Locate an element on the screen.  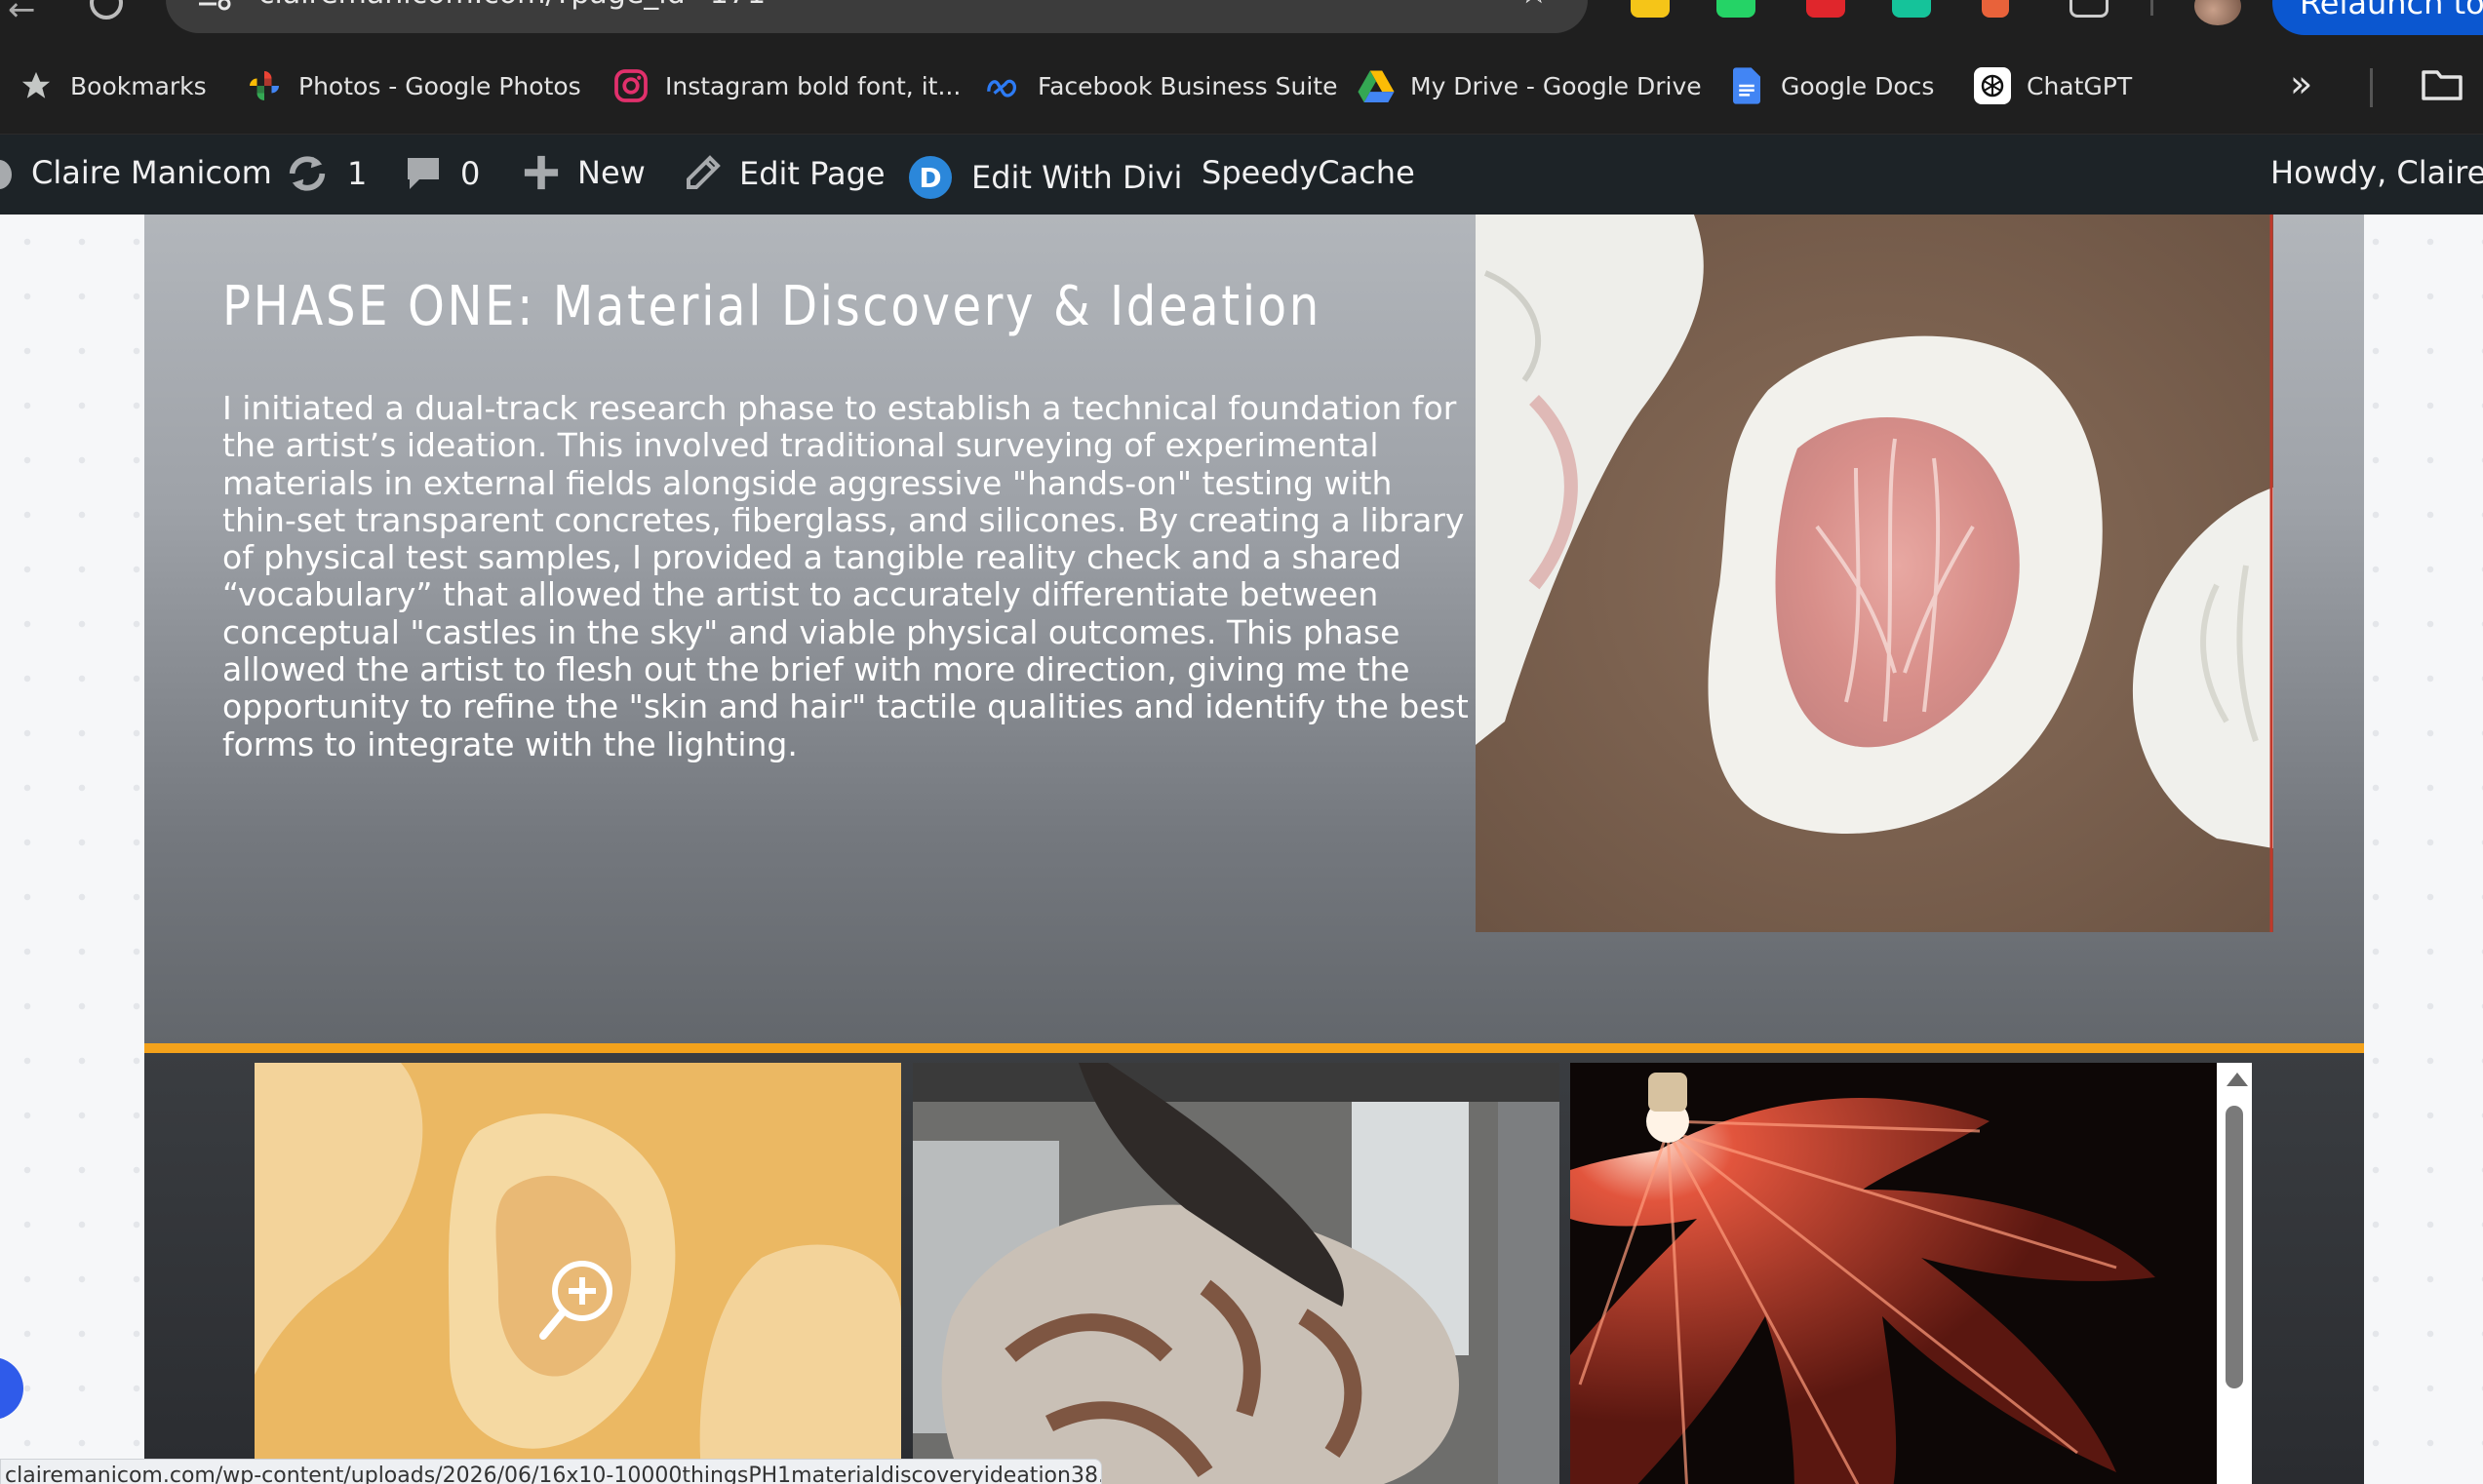
relaunch-button: Relaunch to is located at coordinates (2377, 17).